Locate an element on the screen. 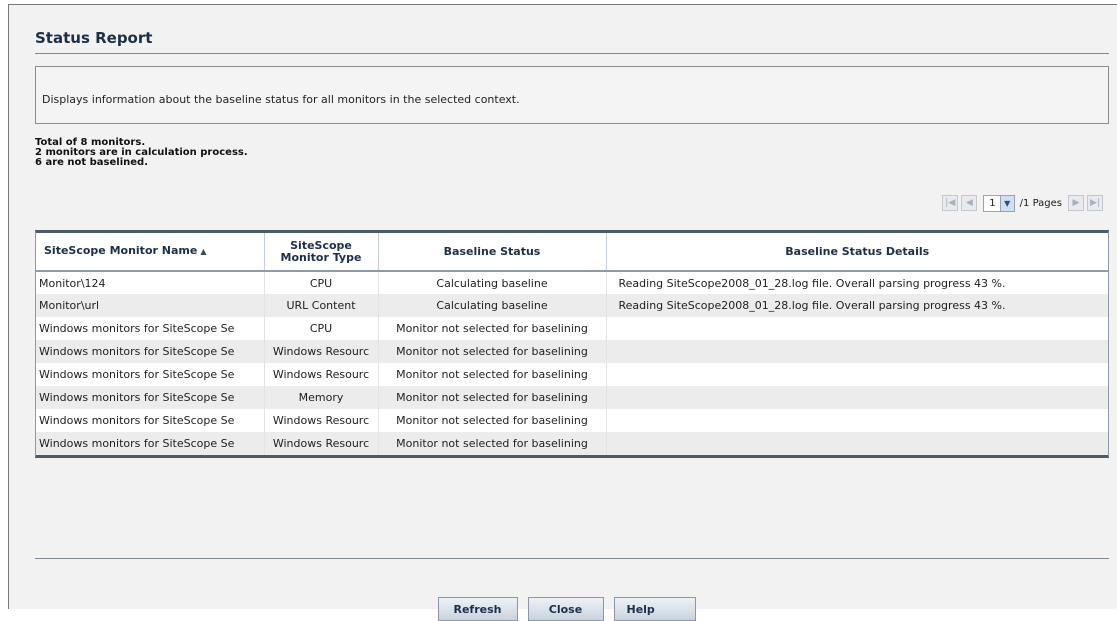 This screenshot has height=621, width=1117. page-select: 1 ▼ is located at coordinates (999, 203).